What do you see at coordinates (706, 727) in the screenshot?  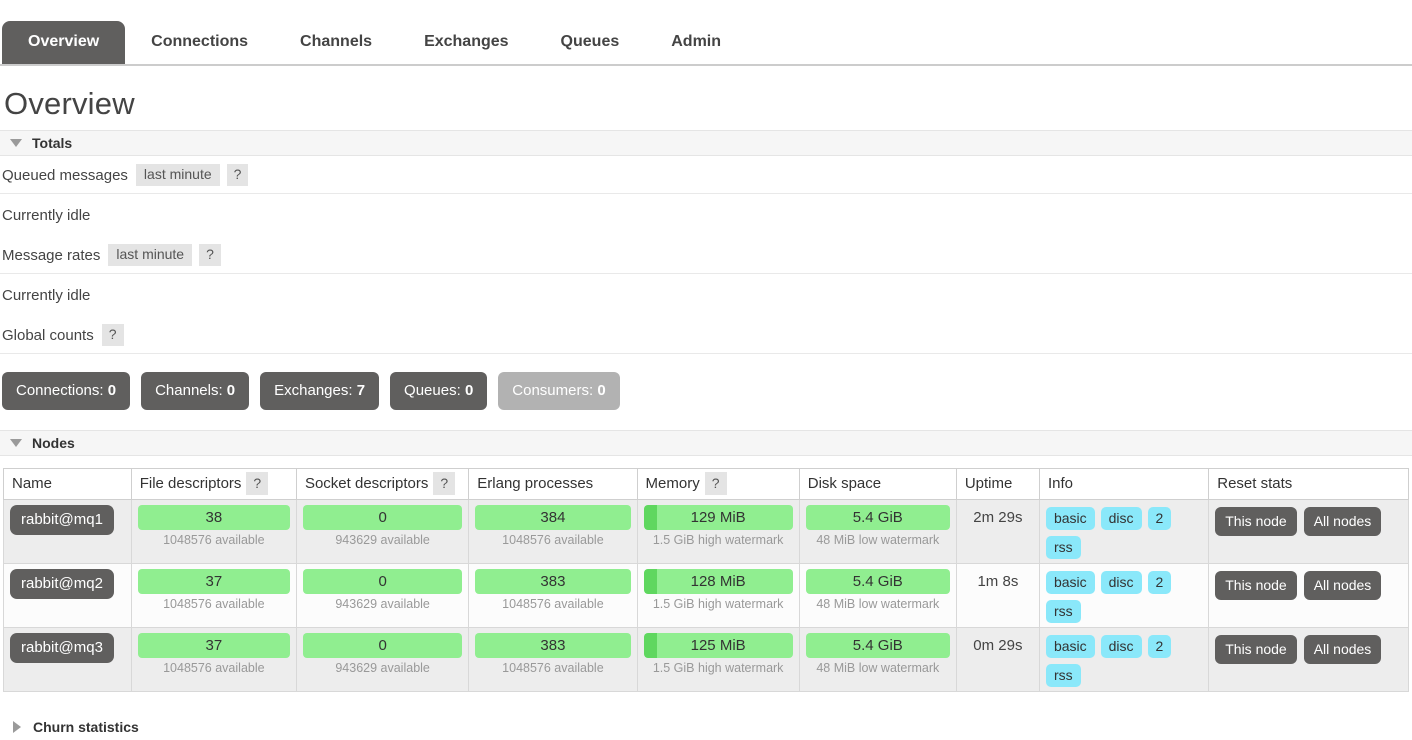 I see `churn-statistics-section-header: Churn statistics` at bounding box center [706, 727].